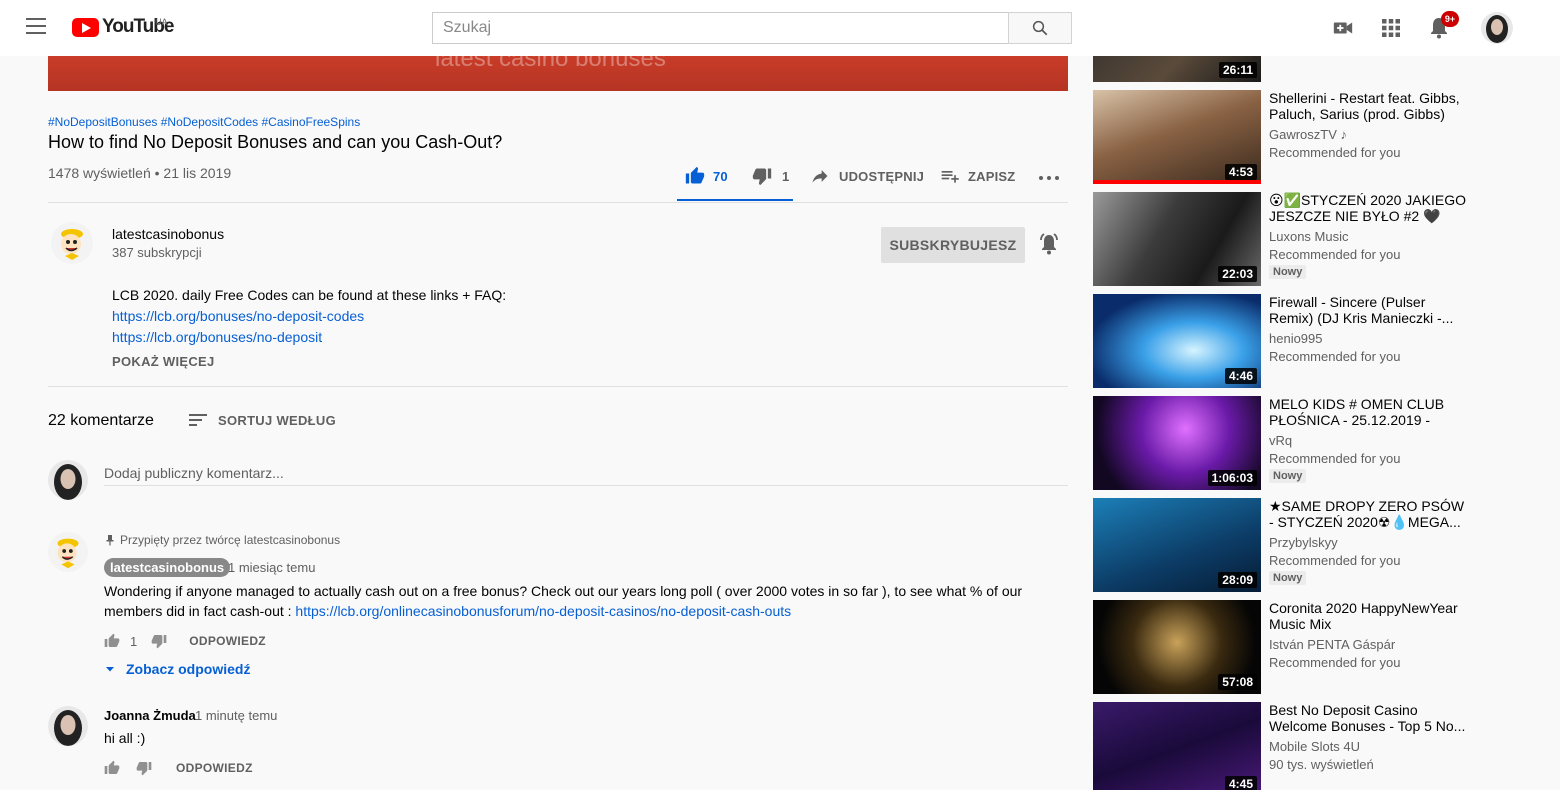 The width and height of the screenshot is (1560, 790). I want to click on sort-comments-button: SORTUJ WEDŁUG, so click(262, 420).